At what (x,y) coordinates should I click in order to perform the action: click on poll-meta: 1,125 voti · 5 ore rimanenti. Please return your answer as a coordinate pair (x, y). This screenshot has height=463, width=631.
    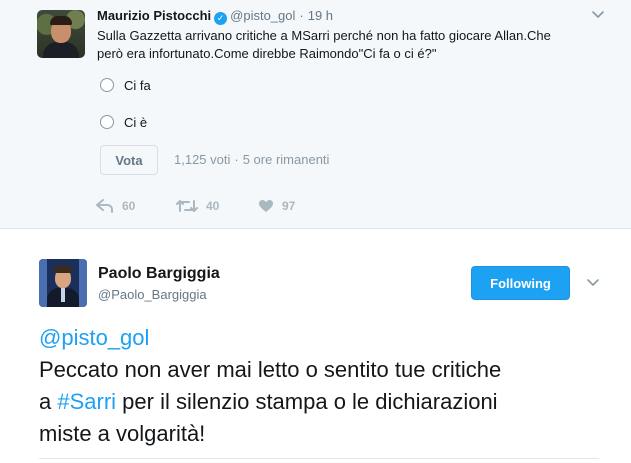
    Looking at the image, I should click on (251, 159).